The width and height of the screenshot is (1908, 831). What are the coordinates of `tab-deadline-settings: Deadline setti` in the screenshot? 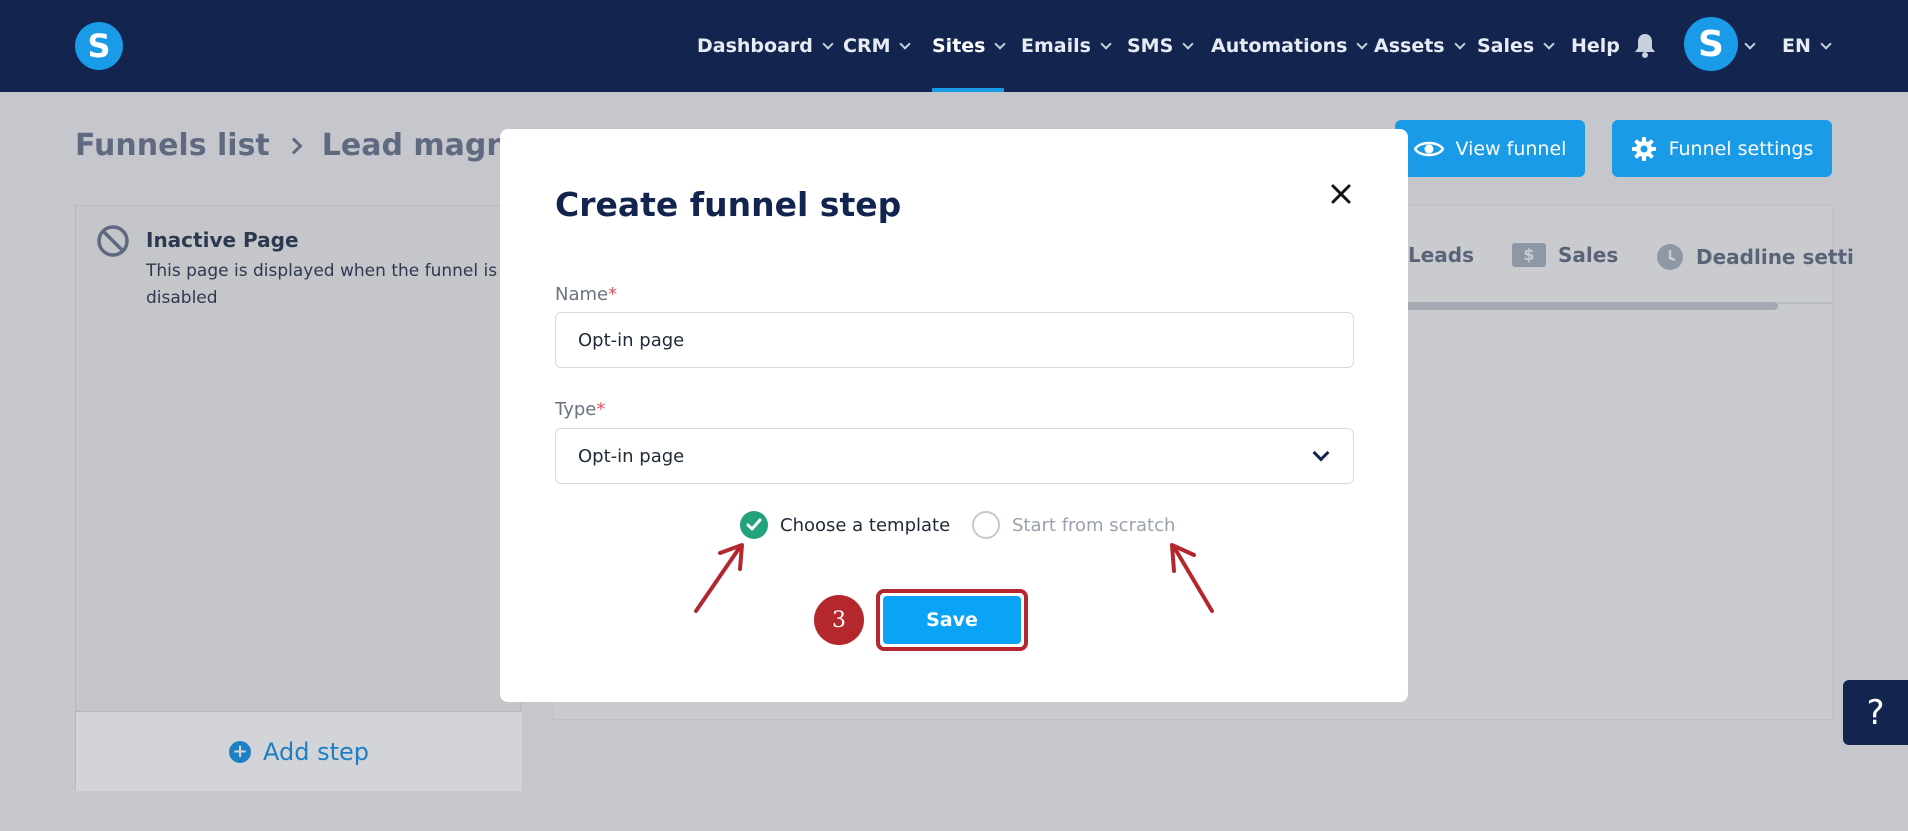 It's located at (1755, 257).